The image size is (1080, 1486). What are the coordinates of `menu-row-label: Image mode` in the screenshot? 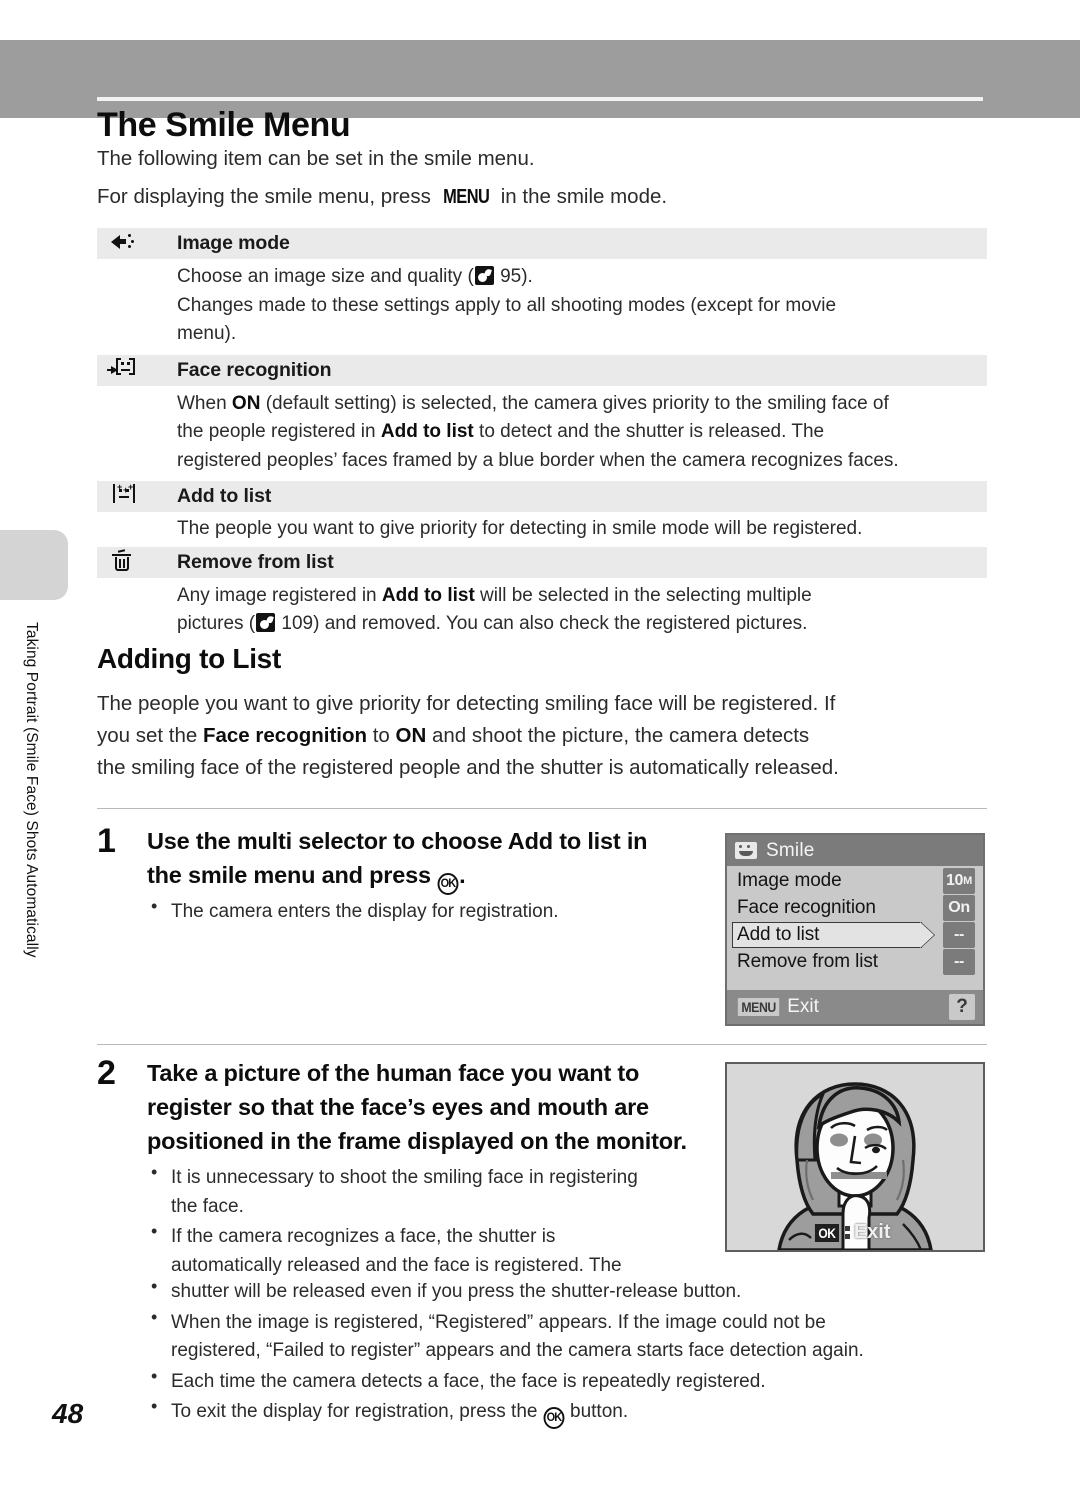 It's located at (233, 243).